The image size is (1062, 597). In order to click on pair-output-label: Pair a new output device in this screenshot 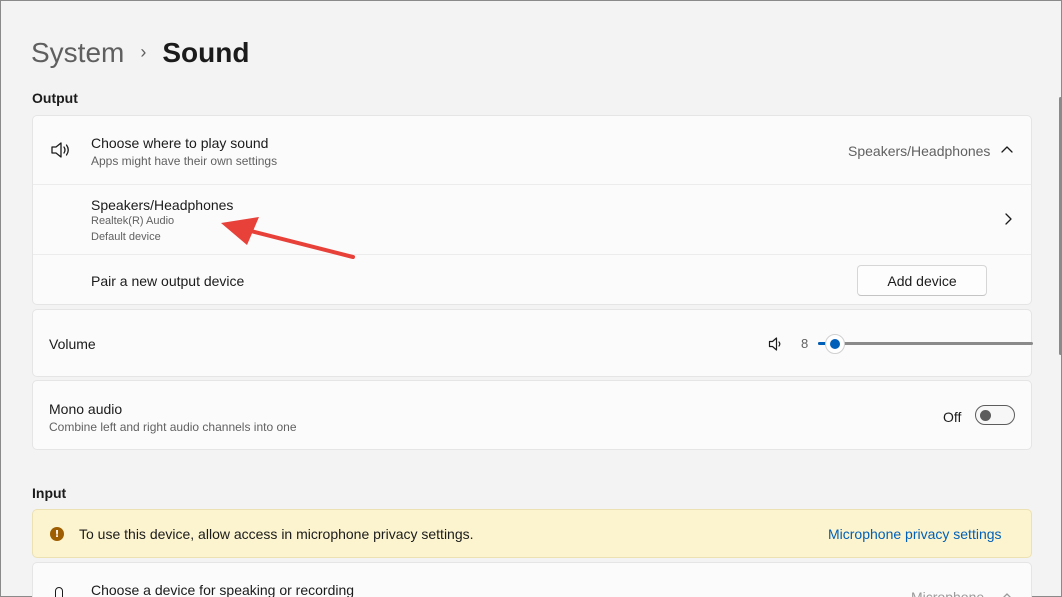, I will do `click(168, 281)`.